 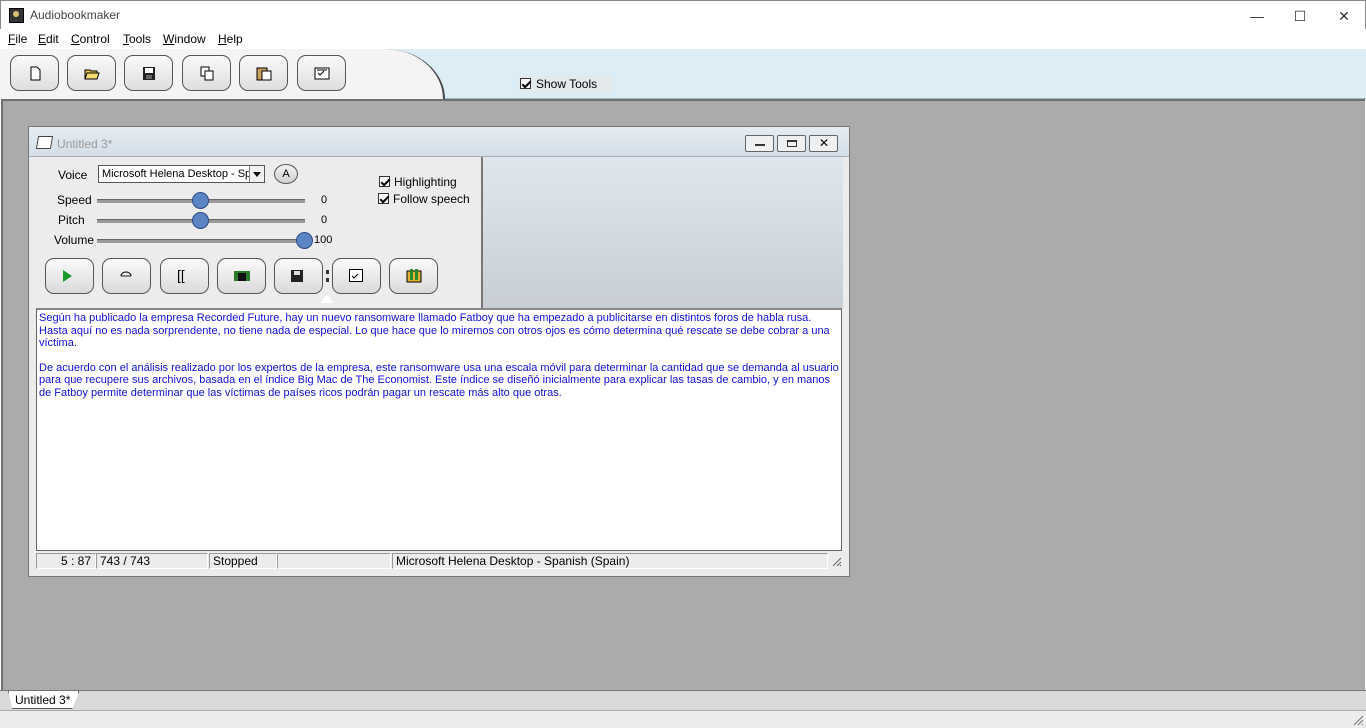 I want to click on play-icon, so click(x=67, y=276).